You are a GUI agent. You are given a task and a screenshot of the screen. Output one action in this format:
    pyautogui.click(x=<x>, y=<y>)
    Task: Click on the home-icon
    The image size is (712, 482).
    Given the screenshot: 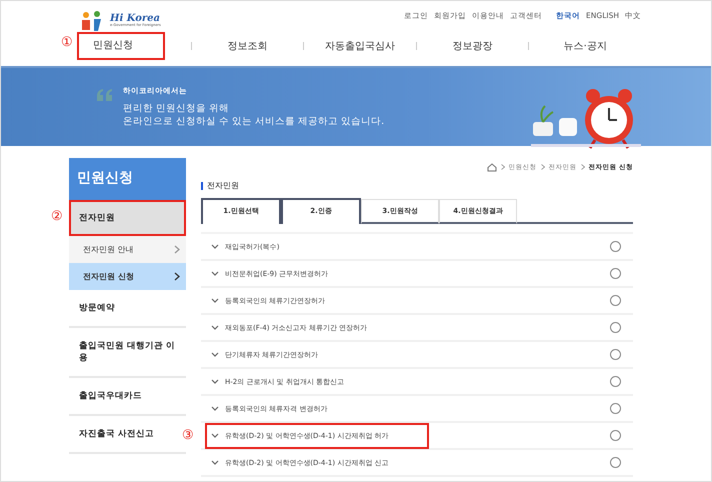 What is the action you would take?
    pyautogui.click(x=491, y=167)
    